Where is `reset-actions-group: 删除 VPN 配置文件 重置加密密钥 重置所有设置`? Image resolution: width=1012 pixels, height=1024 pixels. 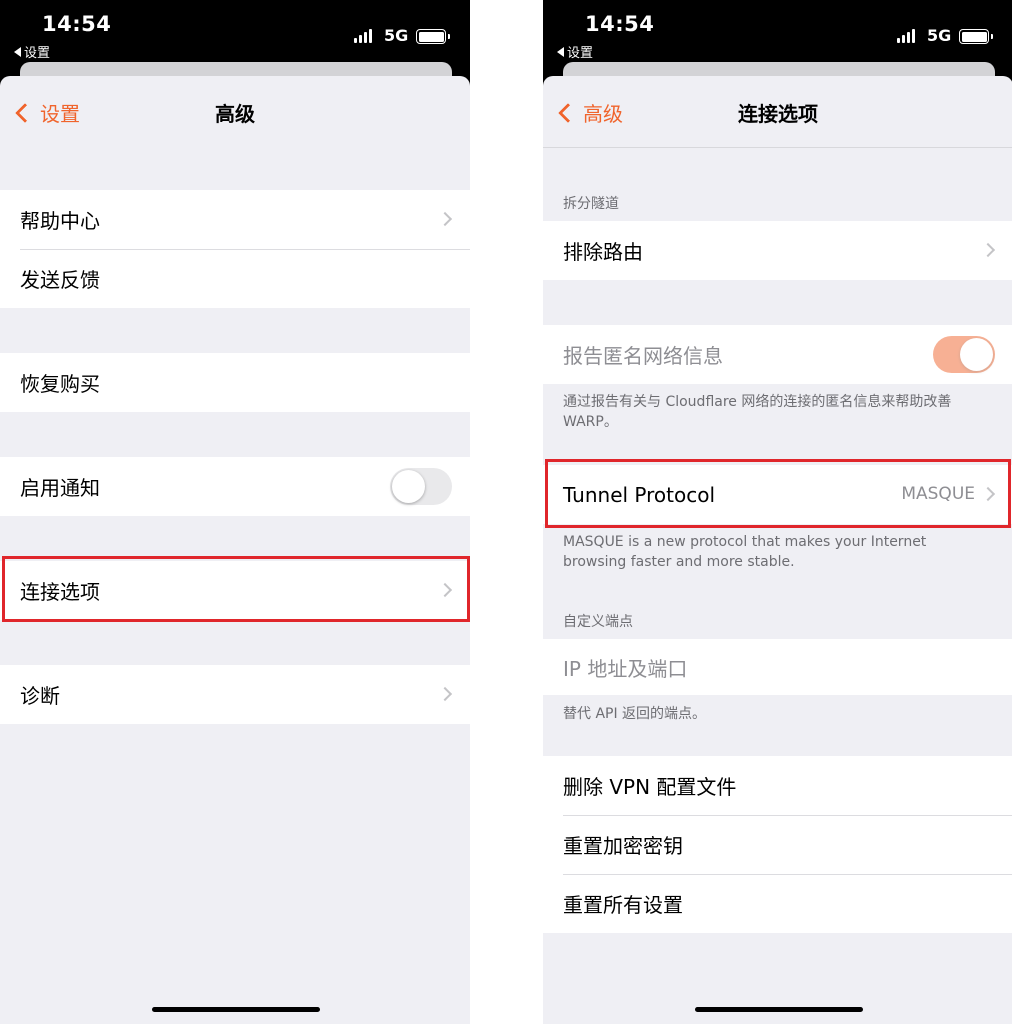 reset-actions-group: 删除 VPN 配置文件 重置加密密钥 重置所有设置 is located at coordinates (777, 844).